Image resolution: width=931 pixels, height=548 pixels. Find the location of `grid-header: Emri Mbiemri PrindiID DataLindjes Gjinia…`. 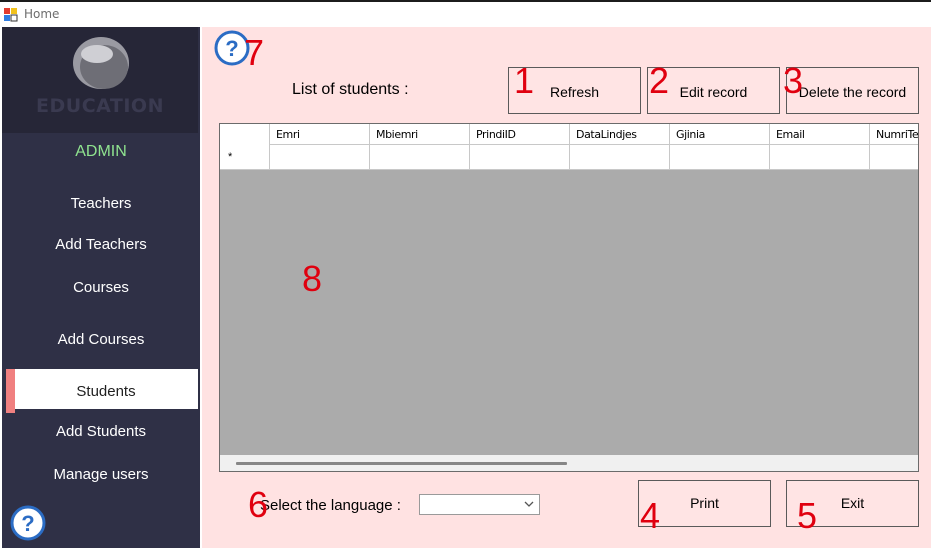

grid-header: Emri Mbiemri PrindiID DataLindjes Gjinia… is located at coordinates (569, 134).